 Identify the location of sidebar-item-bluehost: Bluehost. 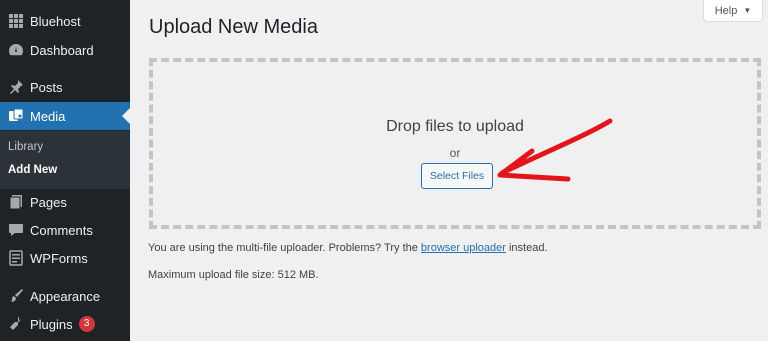
(65, 21).